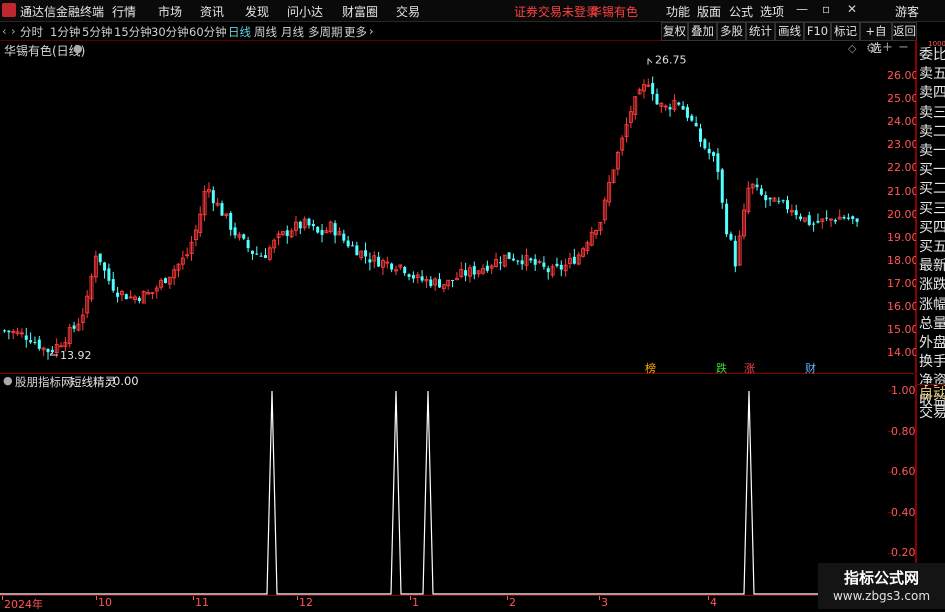 The image size is (945, 612). Describe the element at coordinates (371, 31) in the screenshot. I see `more-chevron-icon: ›` at that location.